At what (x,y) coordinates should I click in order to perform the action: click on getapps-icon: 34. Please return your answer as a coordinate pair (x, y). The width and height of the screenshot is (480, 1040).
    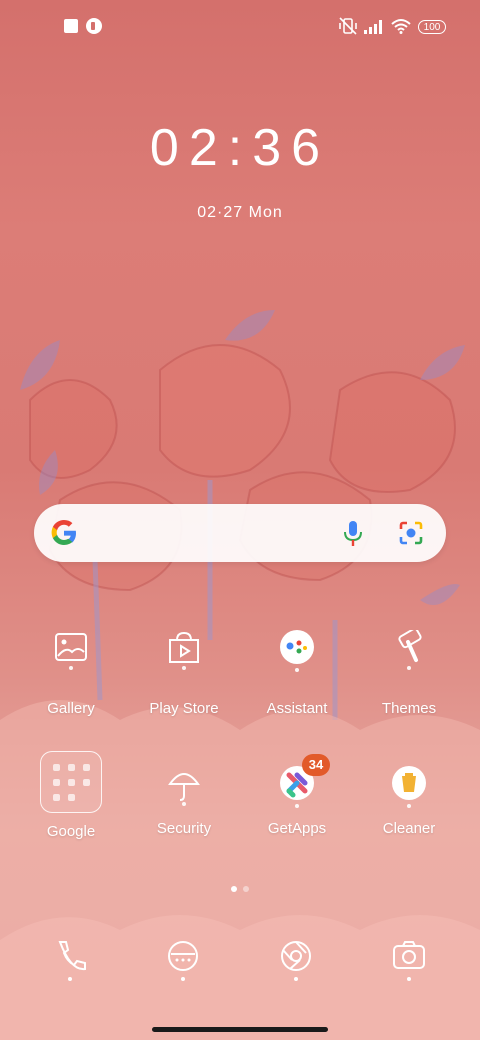
    Looking at the image, I should click on (299, 789).